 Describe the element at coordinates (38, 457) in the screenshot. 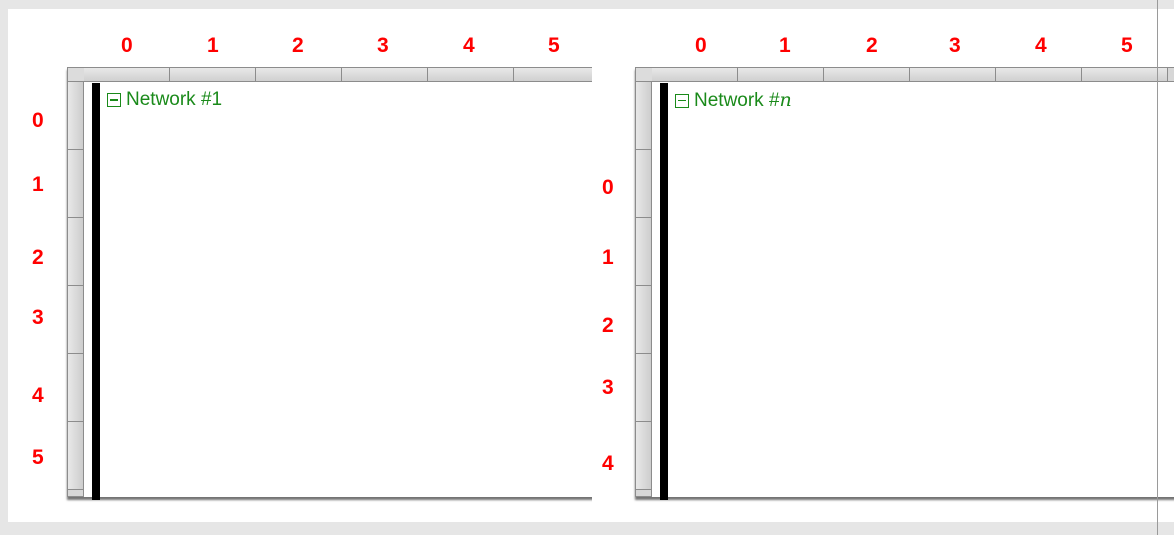

I see `row-label: 5` at that location.